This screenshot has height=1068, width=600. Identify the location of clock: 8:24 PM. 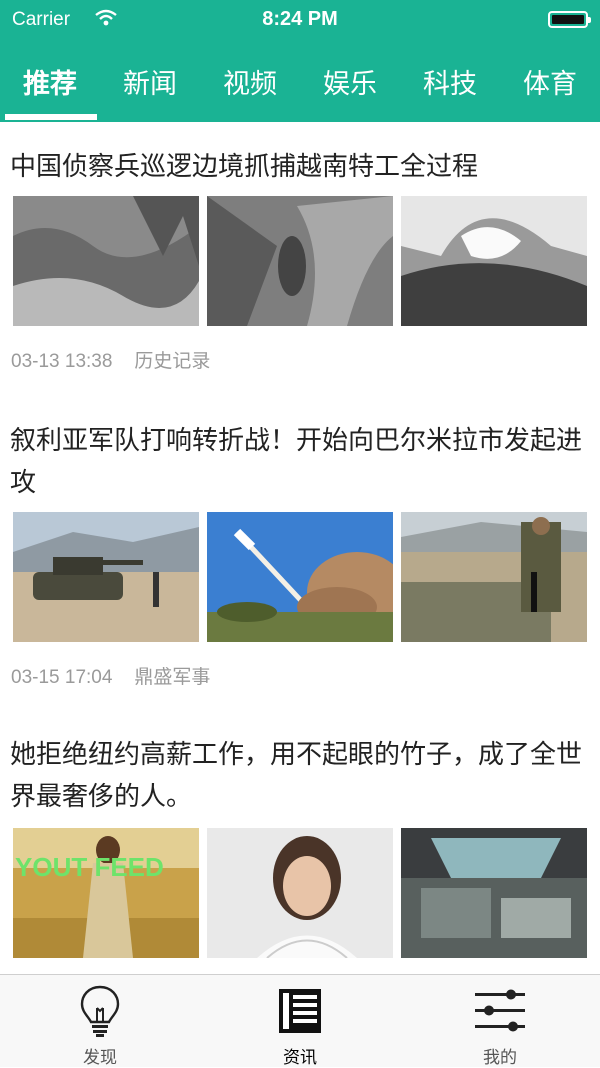
(300, 19).